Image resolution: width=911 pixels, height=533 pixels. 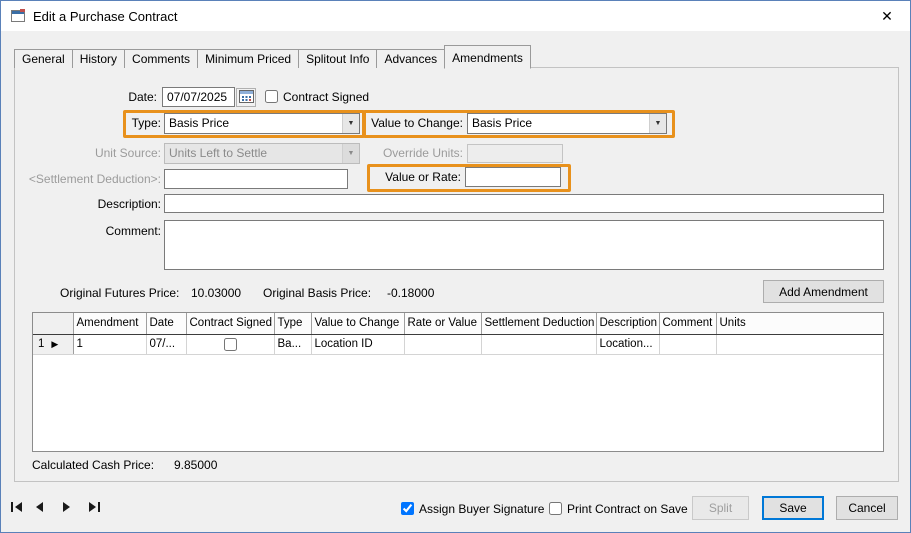 I want to click on next-record-button, so click(x=67, y=507).